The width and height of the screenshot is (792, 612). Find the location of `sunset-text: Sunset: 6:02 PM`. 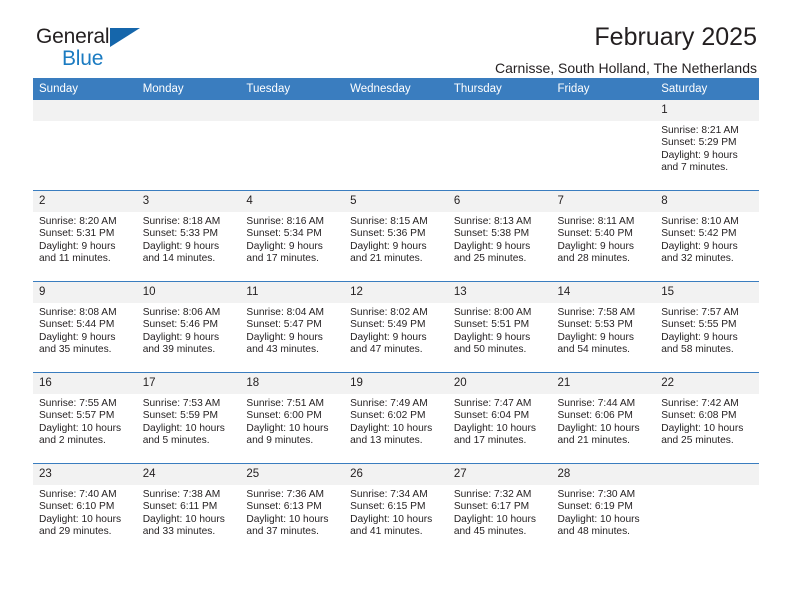

sunset-text: Sunset: 6:02 PM is located at coordinates (388, 416).